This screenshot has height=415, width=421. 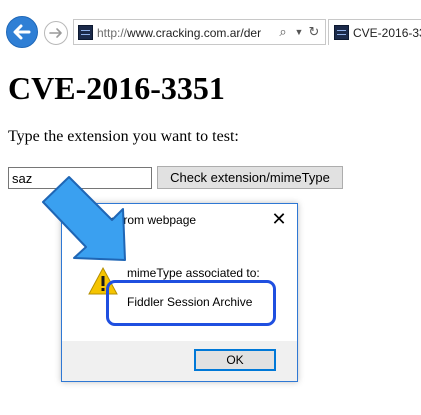 I want to click on dialog-title: Message from webpage, so click(x=132, y=220).